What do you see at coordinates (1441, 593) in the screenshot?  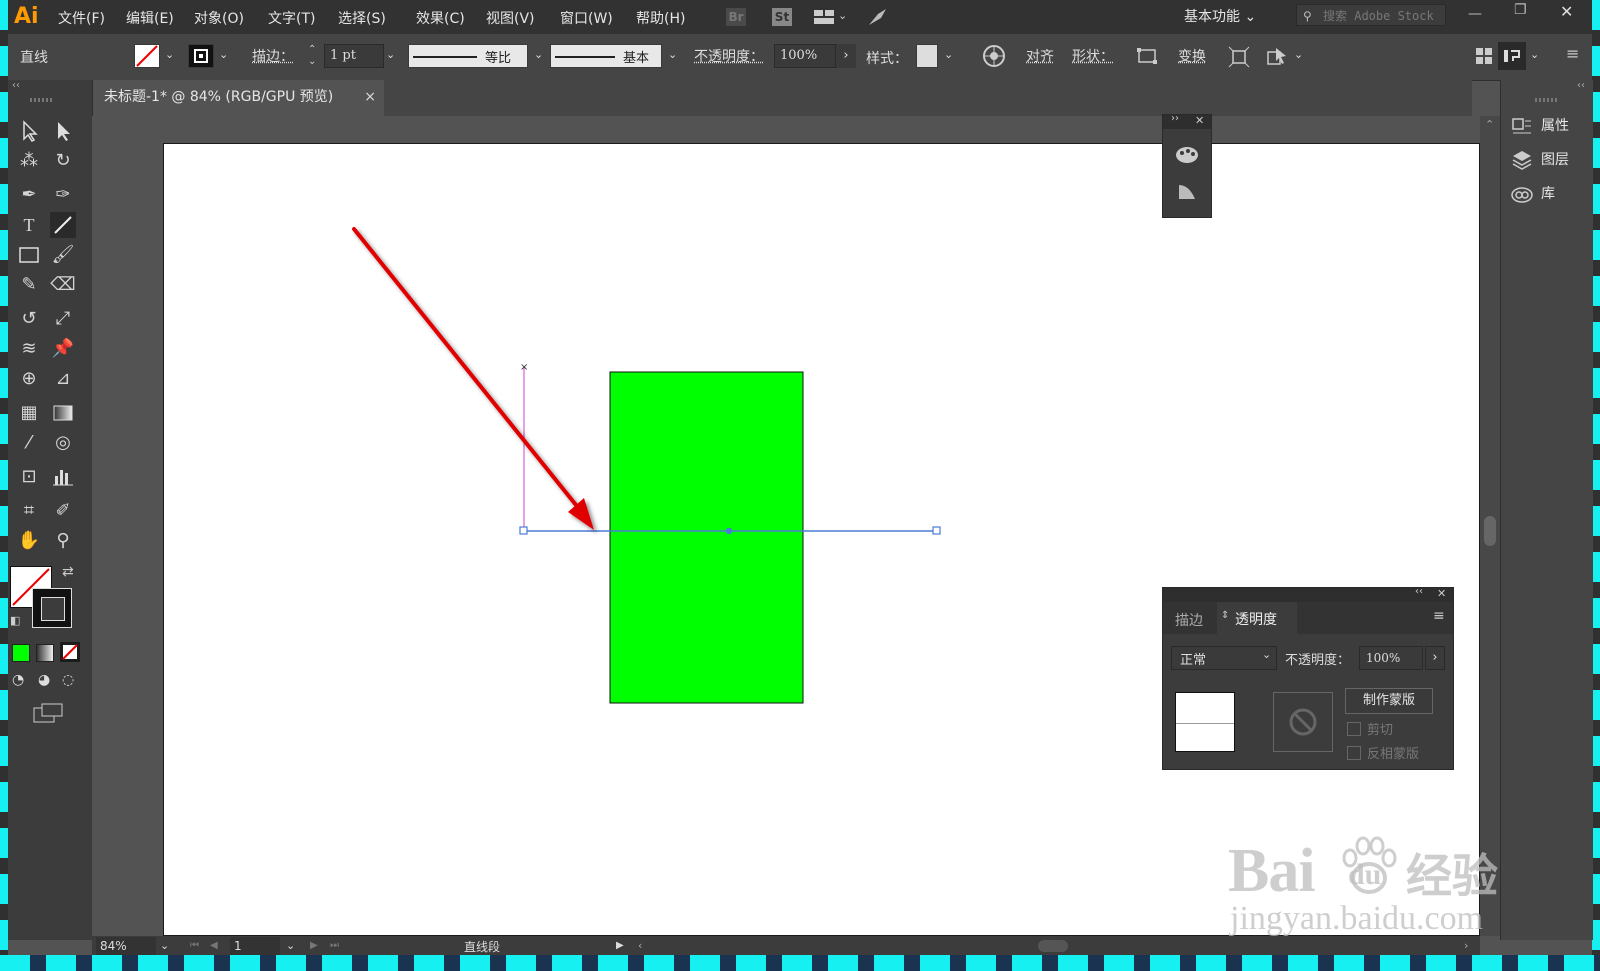 I see `transparency-panel-close-icon: ✕` at bounding box center [1441, 593].